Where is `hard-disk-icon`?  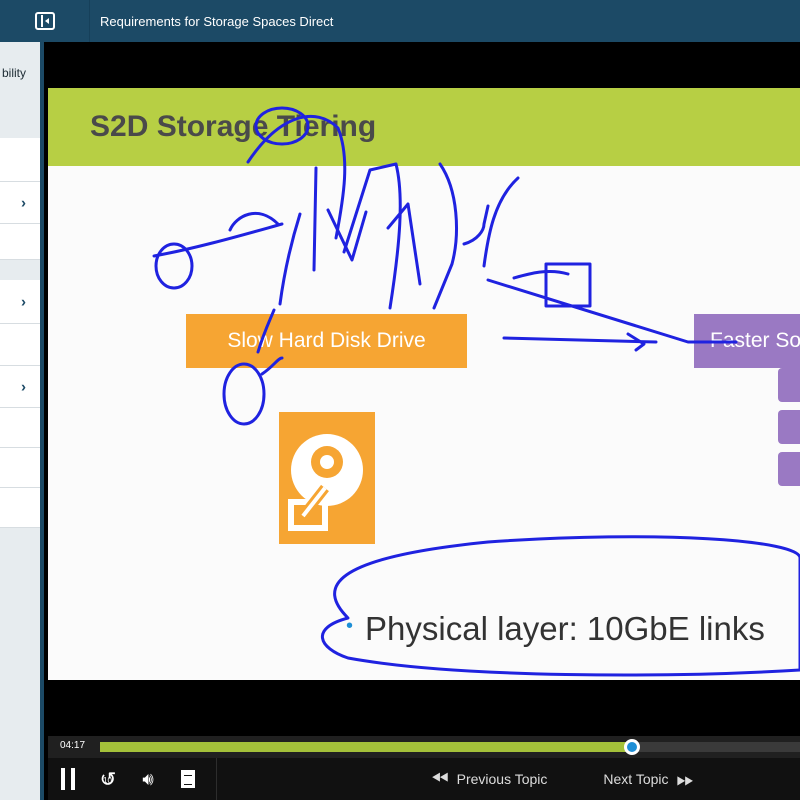
hard-disk-icon is located at coordinates (327, 478).